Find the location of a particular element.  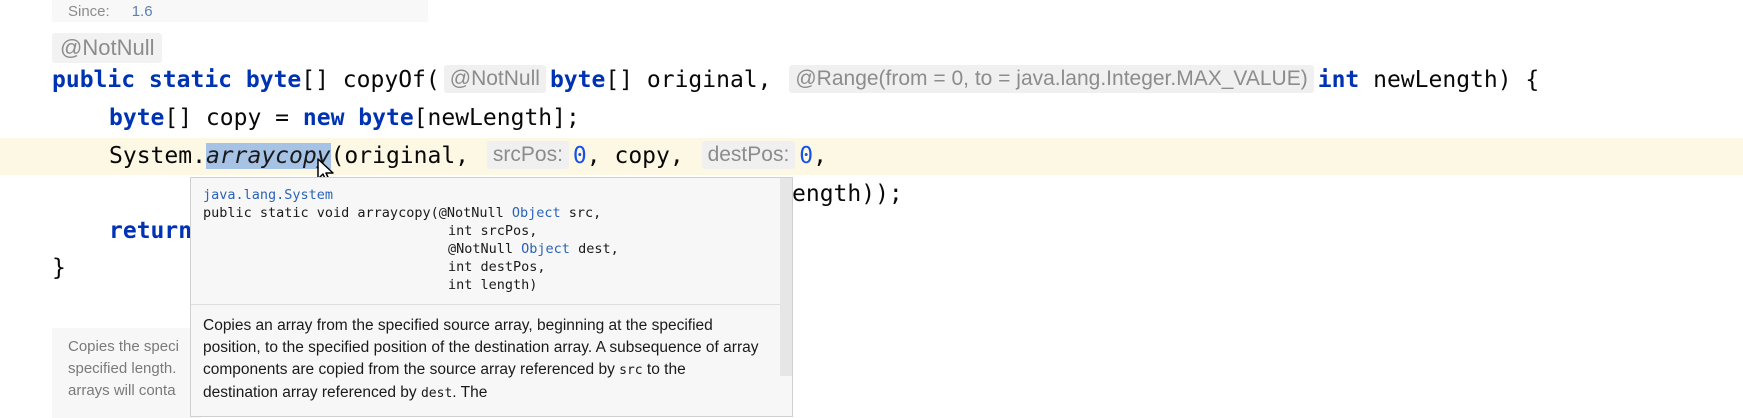

class-name-link: java.lang.System is located at coordinates (268, 195).